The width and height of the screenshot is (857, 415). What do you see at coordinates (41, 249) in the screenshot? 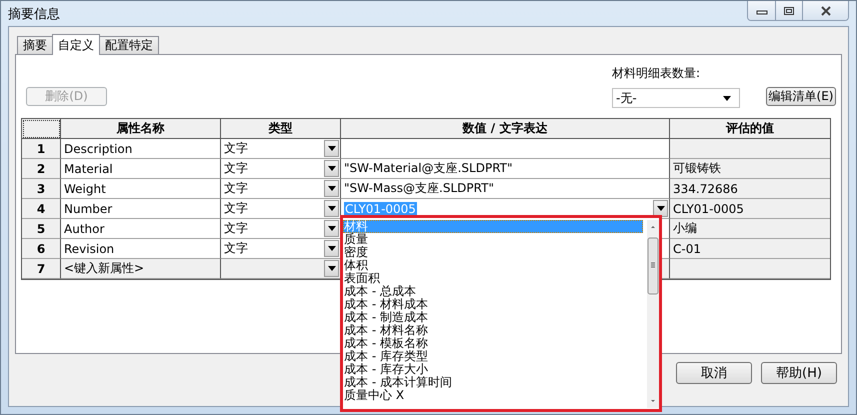
I see `row-number: 6` at bounding box center [41, 249].